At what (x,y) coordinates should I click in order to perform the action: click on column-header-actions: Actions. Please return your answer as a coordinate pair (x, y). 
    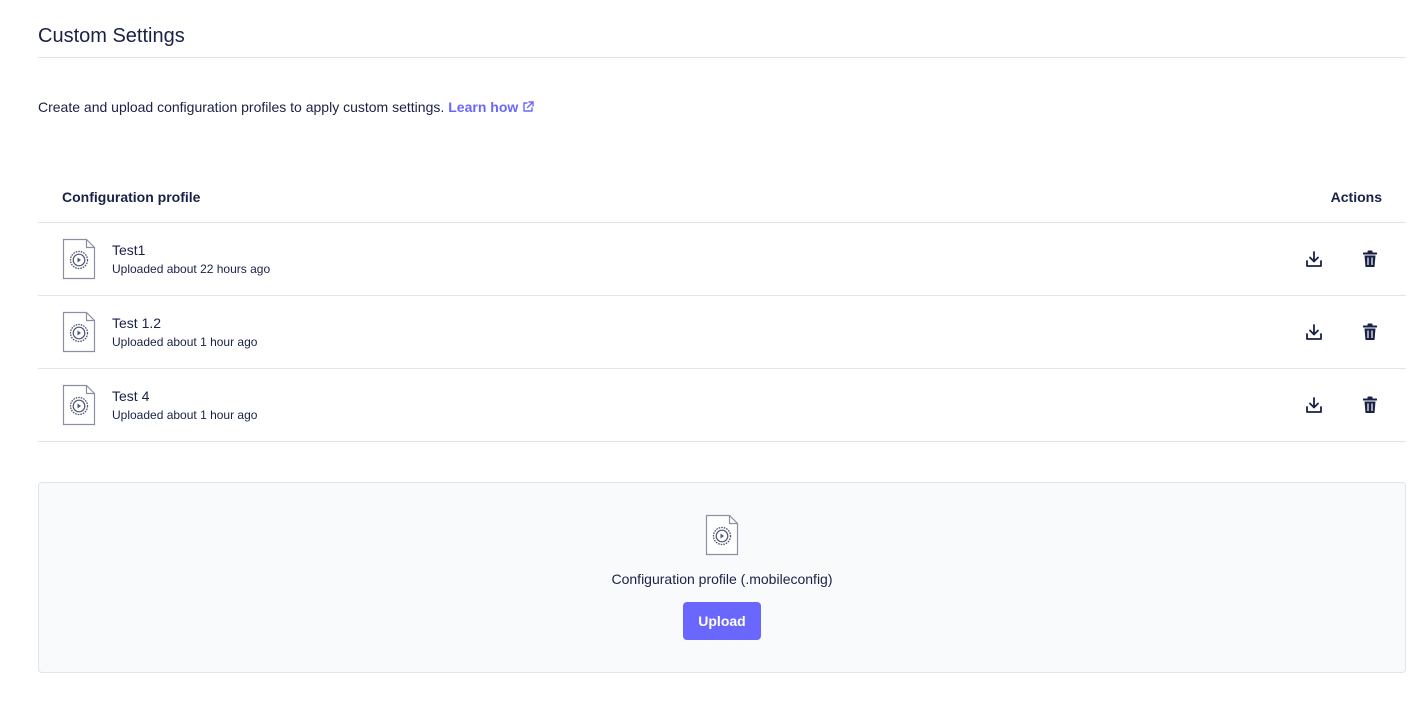
    Looking at the image, I should click on (1356, 197).